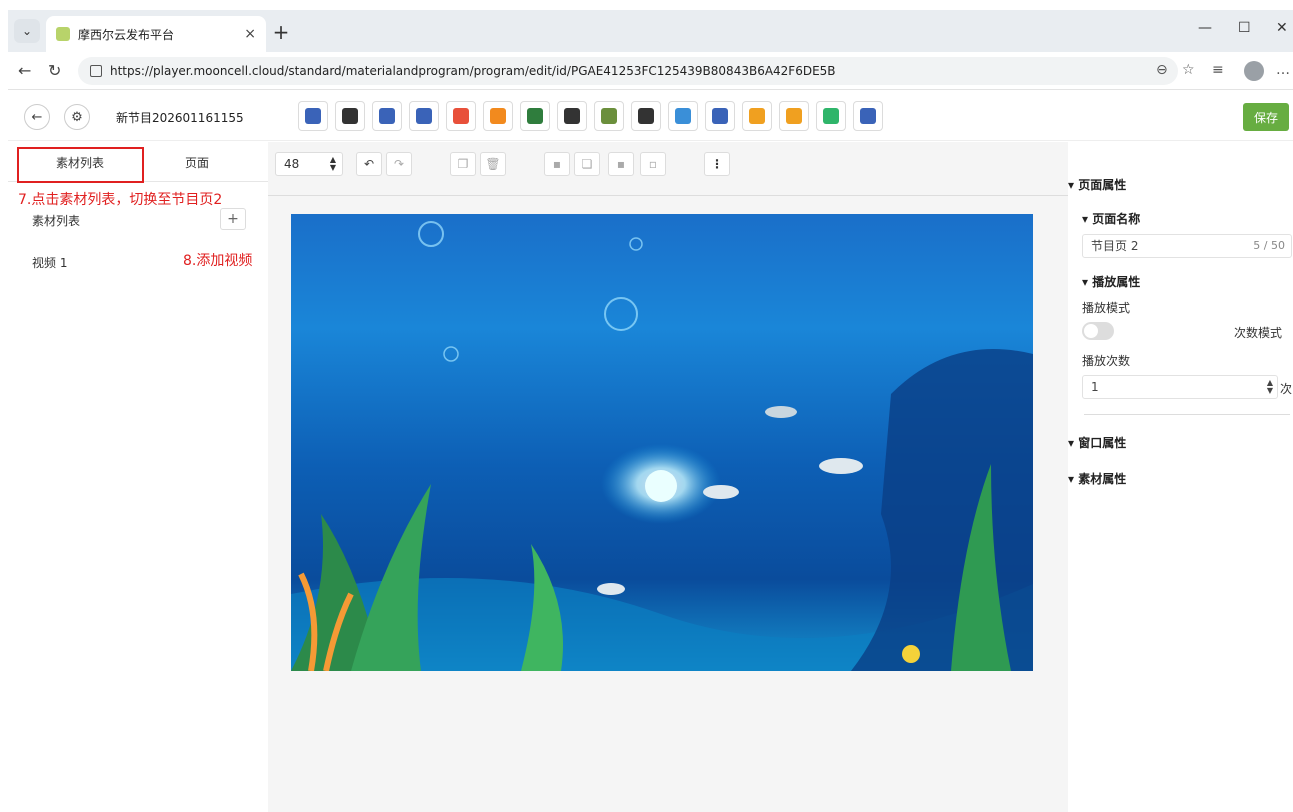  What do you see at coordinates (96, 71) in the screenshot?
I see `site-info-icon` at bounding box center [96, 71].